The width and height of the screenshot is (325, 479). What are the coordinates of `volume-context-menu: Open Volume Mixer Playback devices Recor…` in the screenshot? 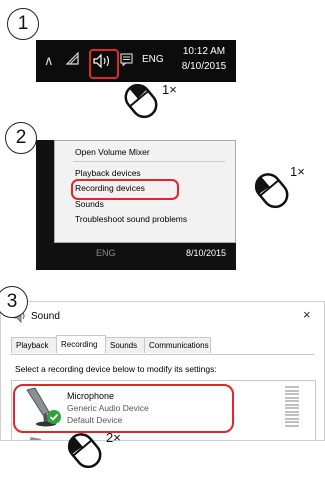 It's located at (145, 191).